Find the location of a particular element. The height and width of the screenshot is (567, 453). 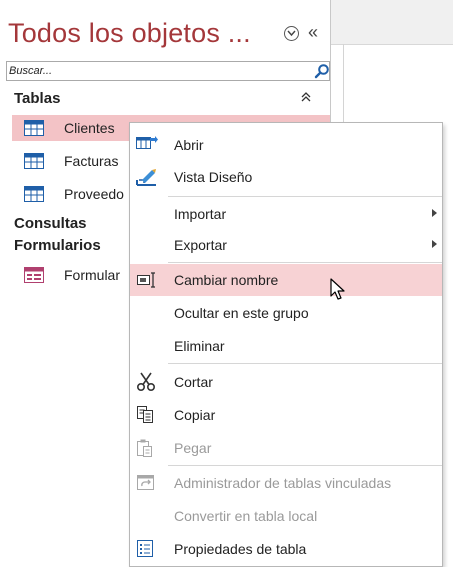

menu-item-label: Eliminar is located at coordinates (199, 346).